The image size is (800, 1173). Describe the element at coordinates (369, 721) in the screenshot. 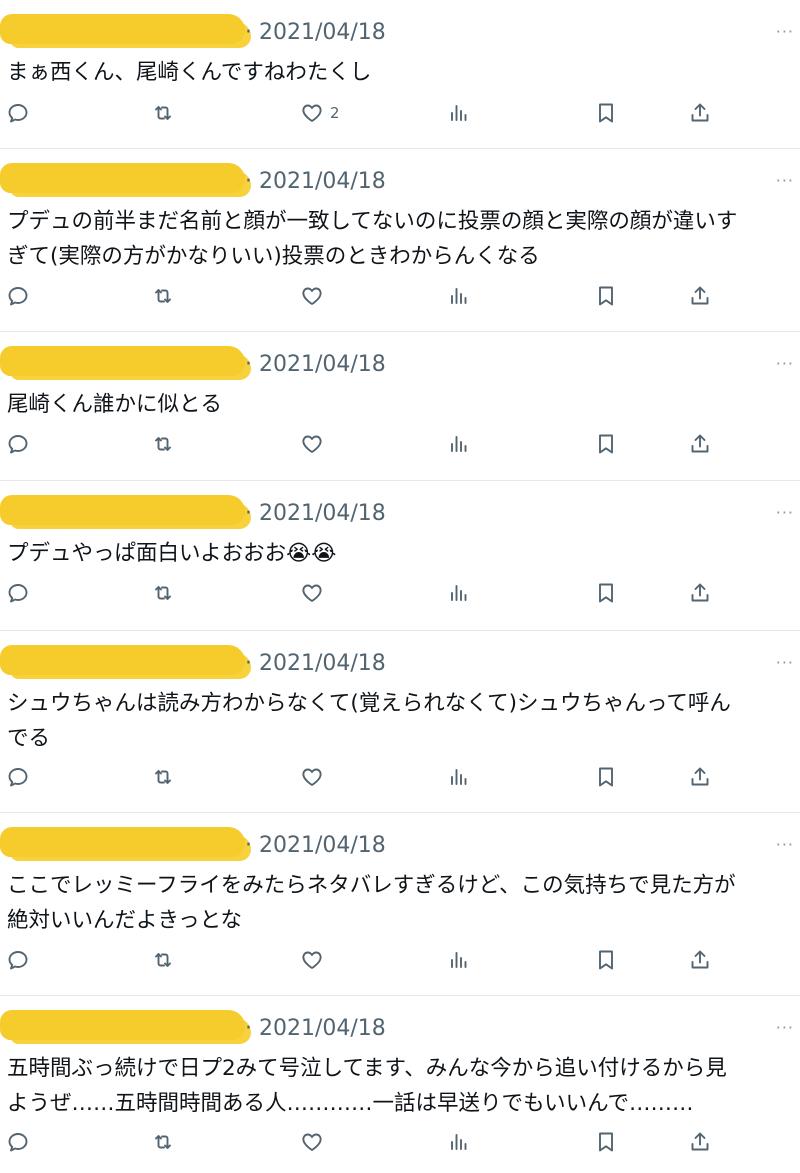

I see `tweet-text: シュウちゃんは読み方わからなくて(覚えられなくて)シュウちゃんって呼ん でる` at that location.